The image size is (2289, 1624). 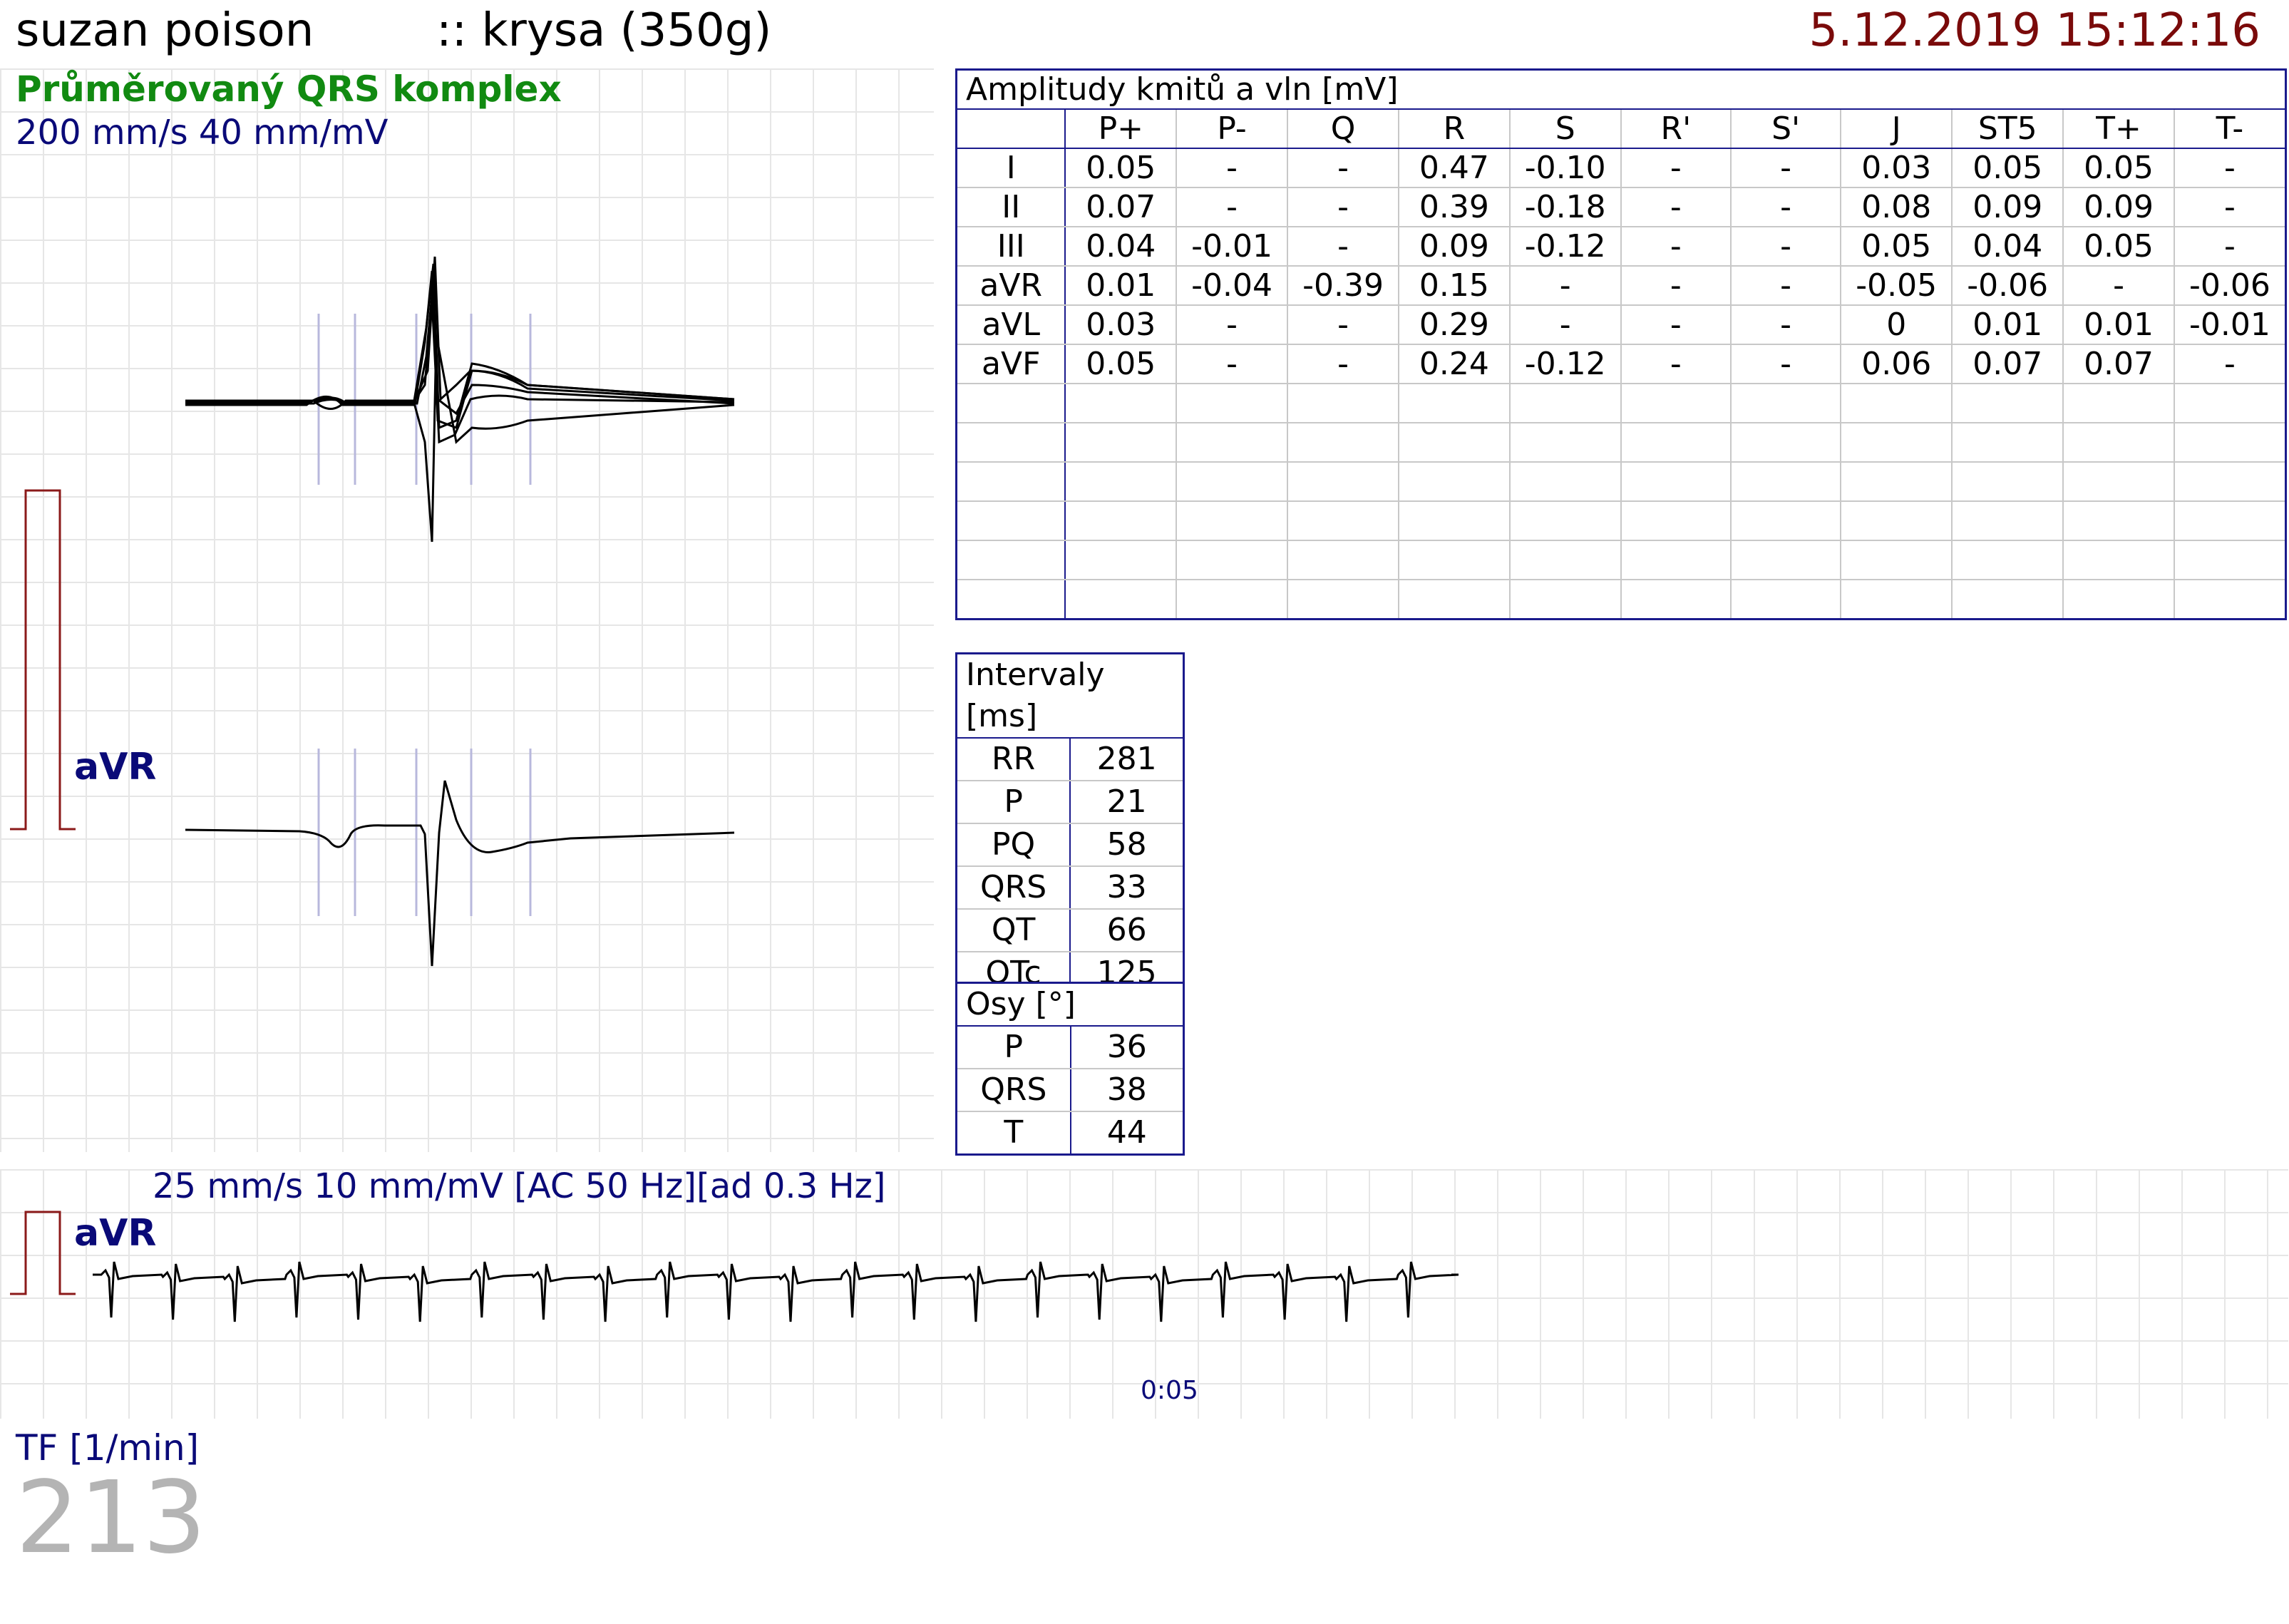 What do you see at coordinates (1127, 802) in the screenshot?
I see `table-cell: 21` at bounding box center [1127, 802].